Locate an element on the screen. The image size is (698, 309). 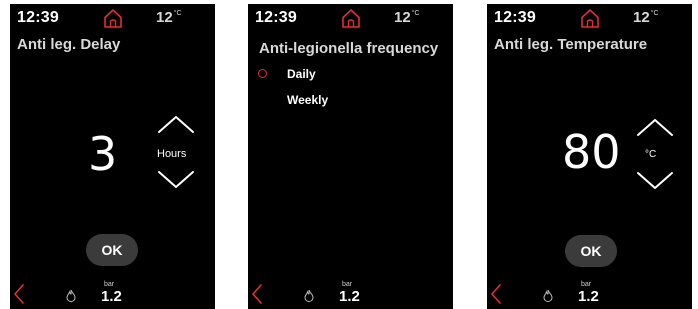
delay-value: 3 is located at coordinates (103, 154).